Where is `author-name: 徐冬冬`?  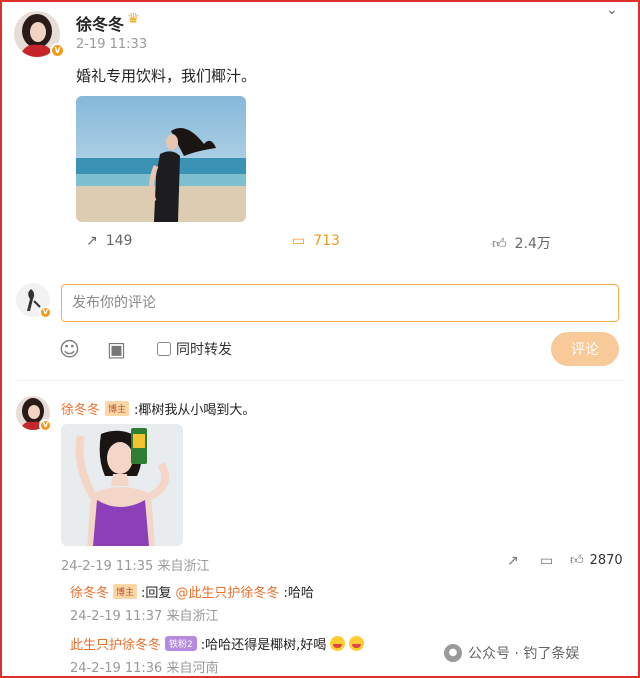
author-name: 徐冬冬 is located at coordinates (100, 23).